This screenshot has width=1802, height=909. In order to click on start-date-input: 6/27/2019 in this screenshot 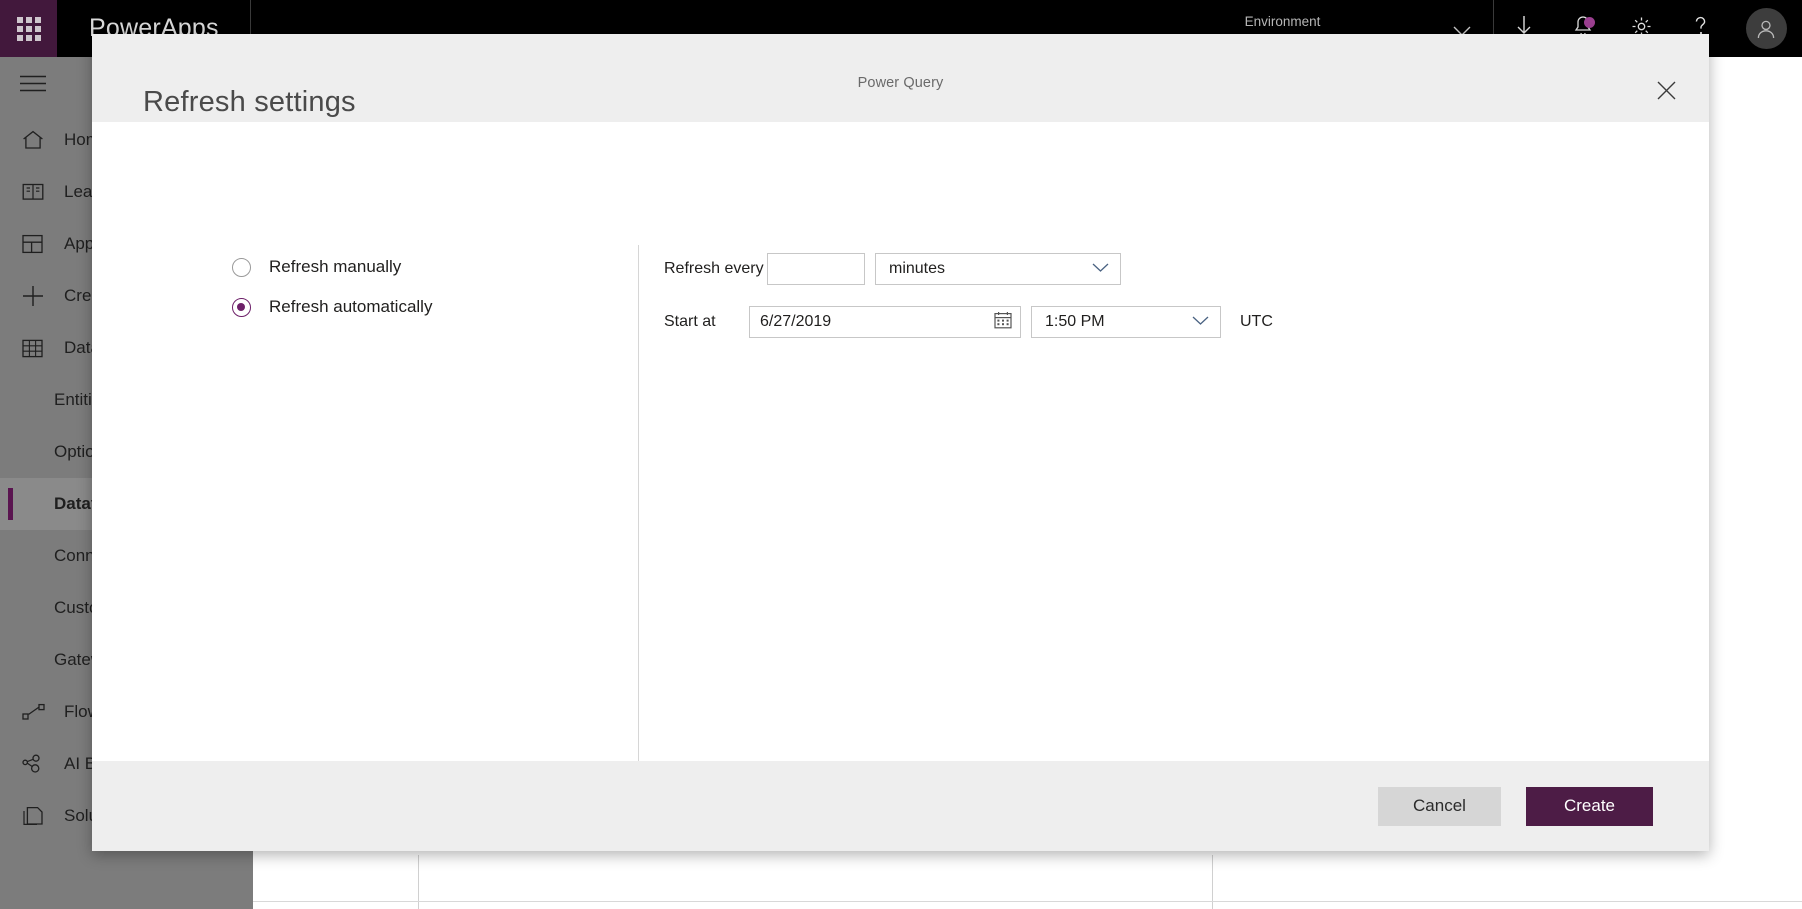, I will do `click(885, 322)`.